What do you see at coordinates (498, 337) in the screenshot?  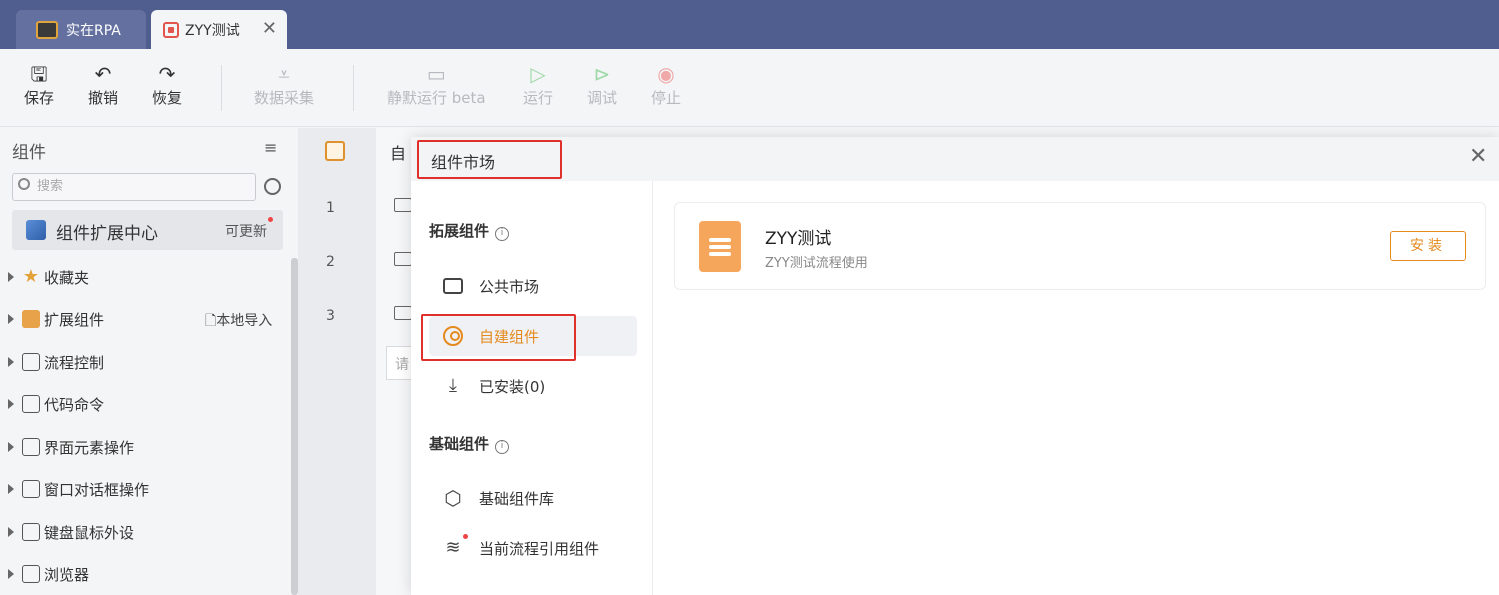 I see `nav-highlight-box` at bounding box center [498, 337].